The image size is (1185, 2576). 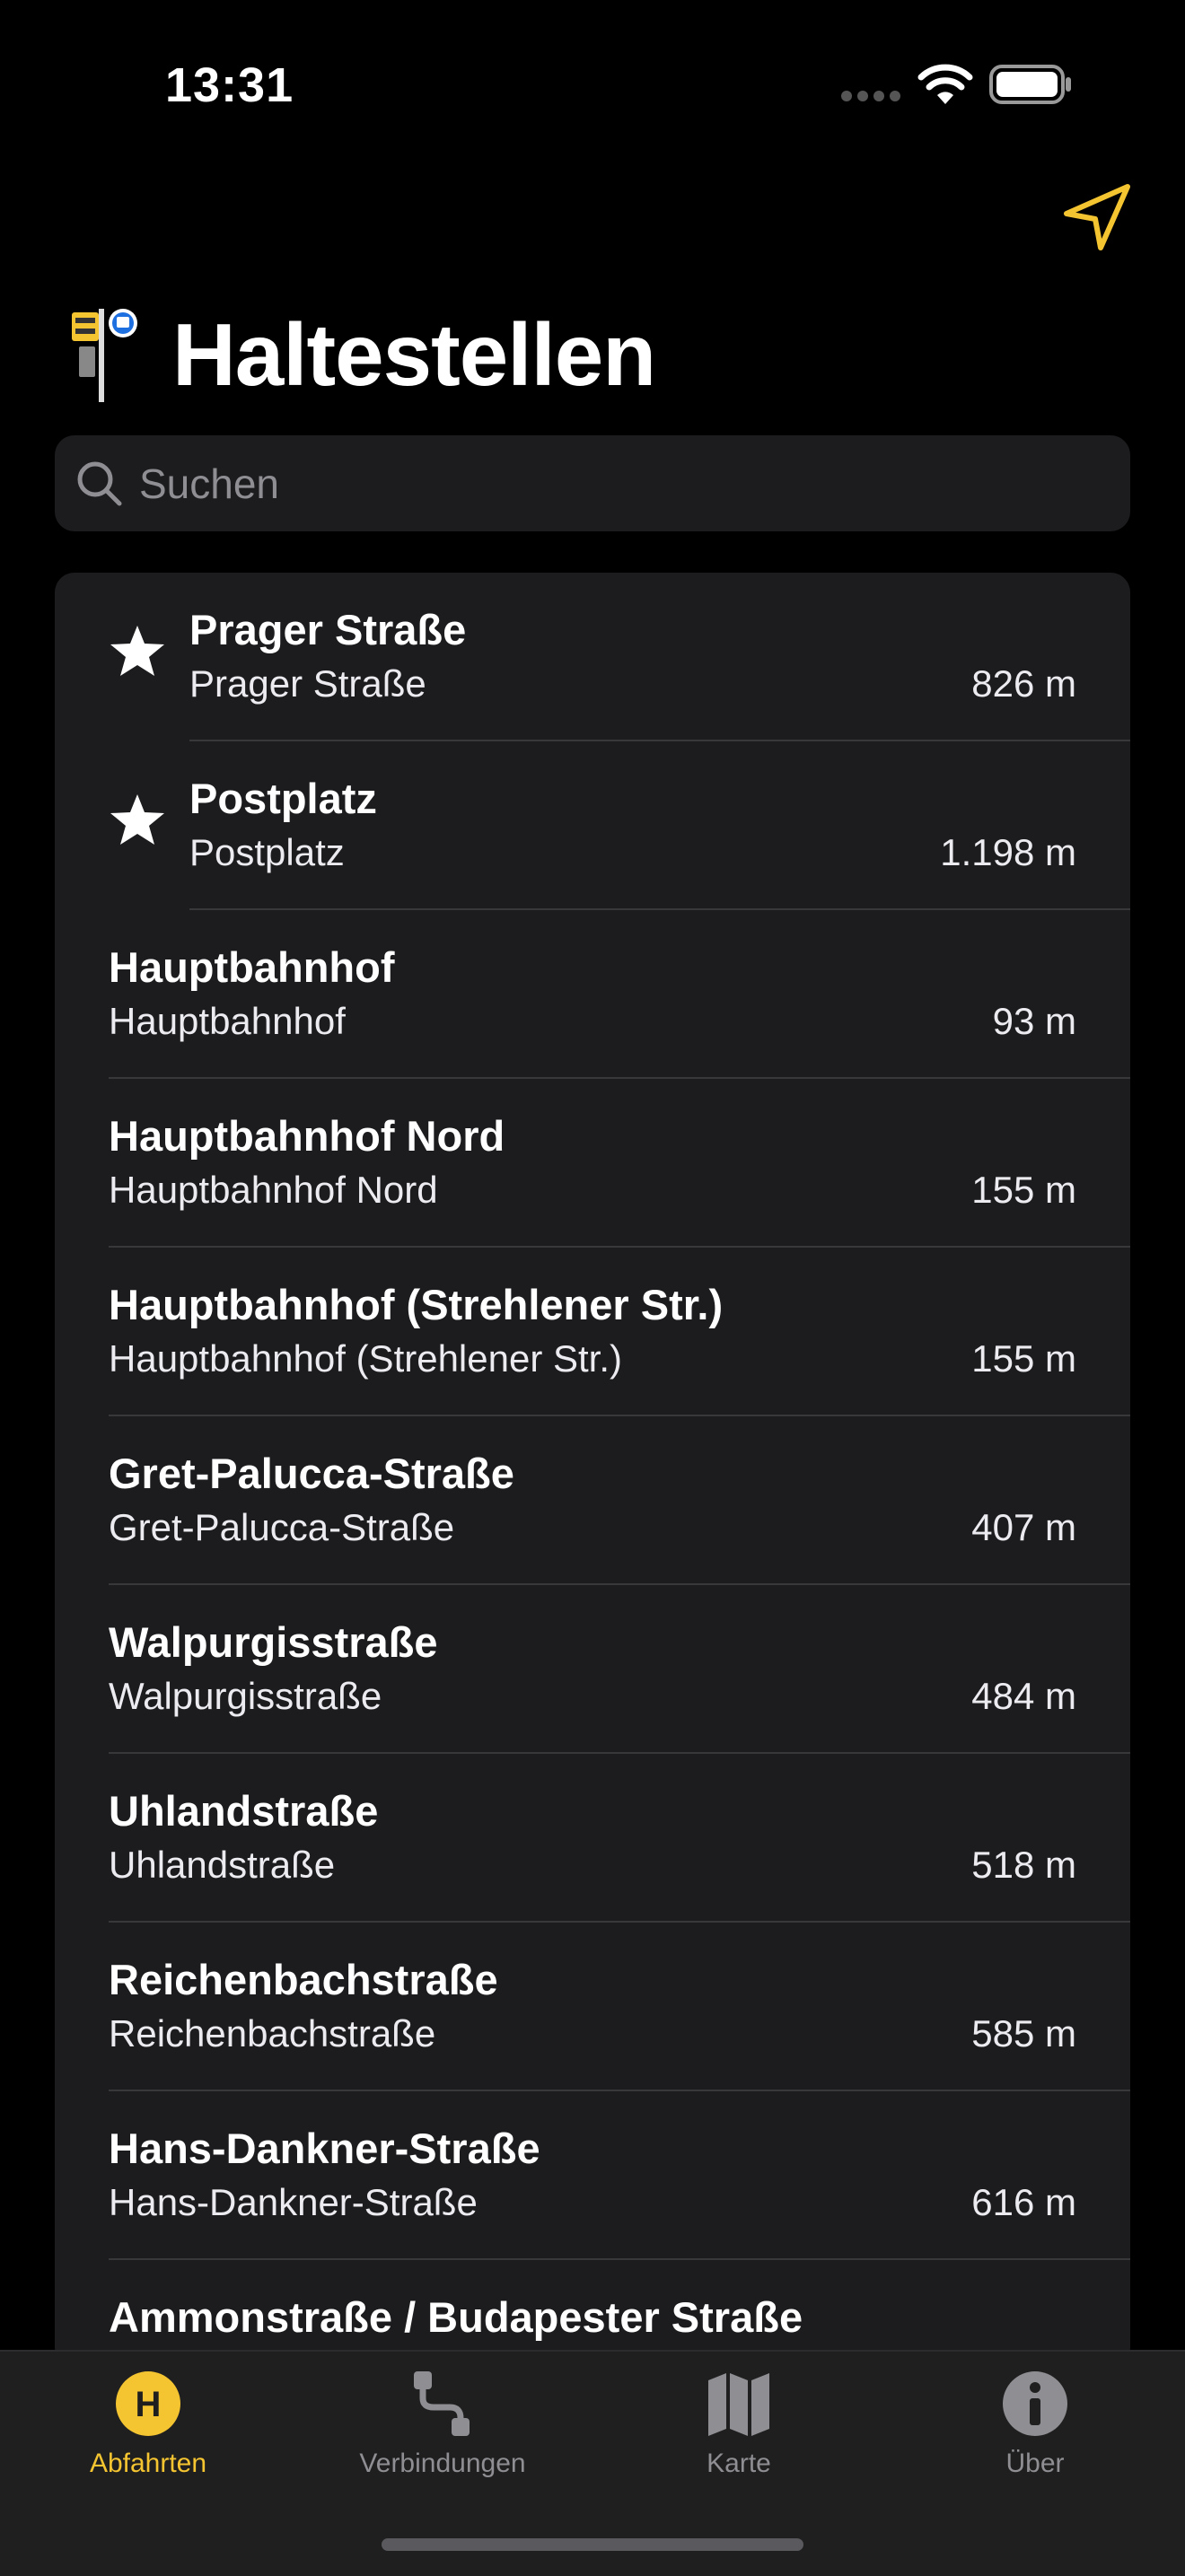 I want to click on tab-label: Über, so click(x=1035, y=2463).